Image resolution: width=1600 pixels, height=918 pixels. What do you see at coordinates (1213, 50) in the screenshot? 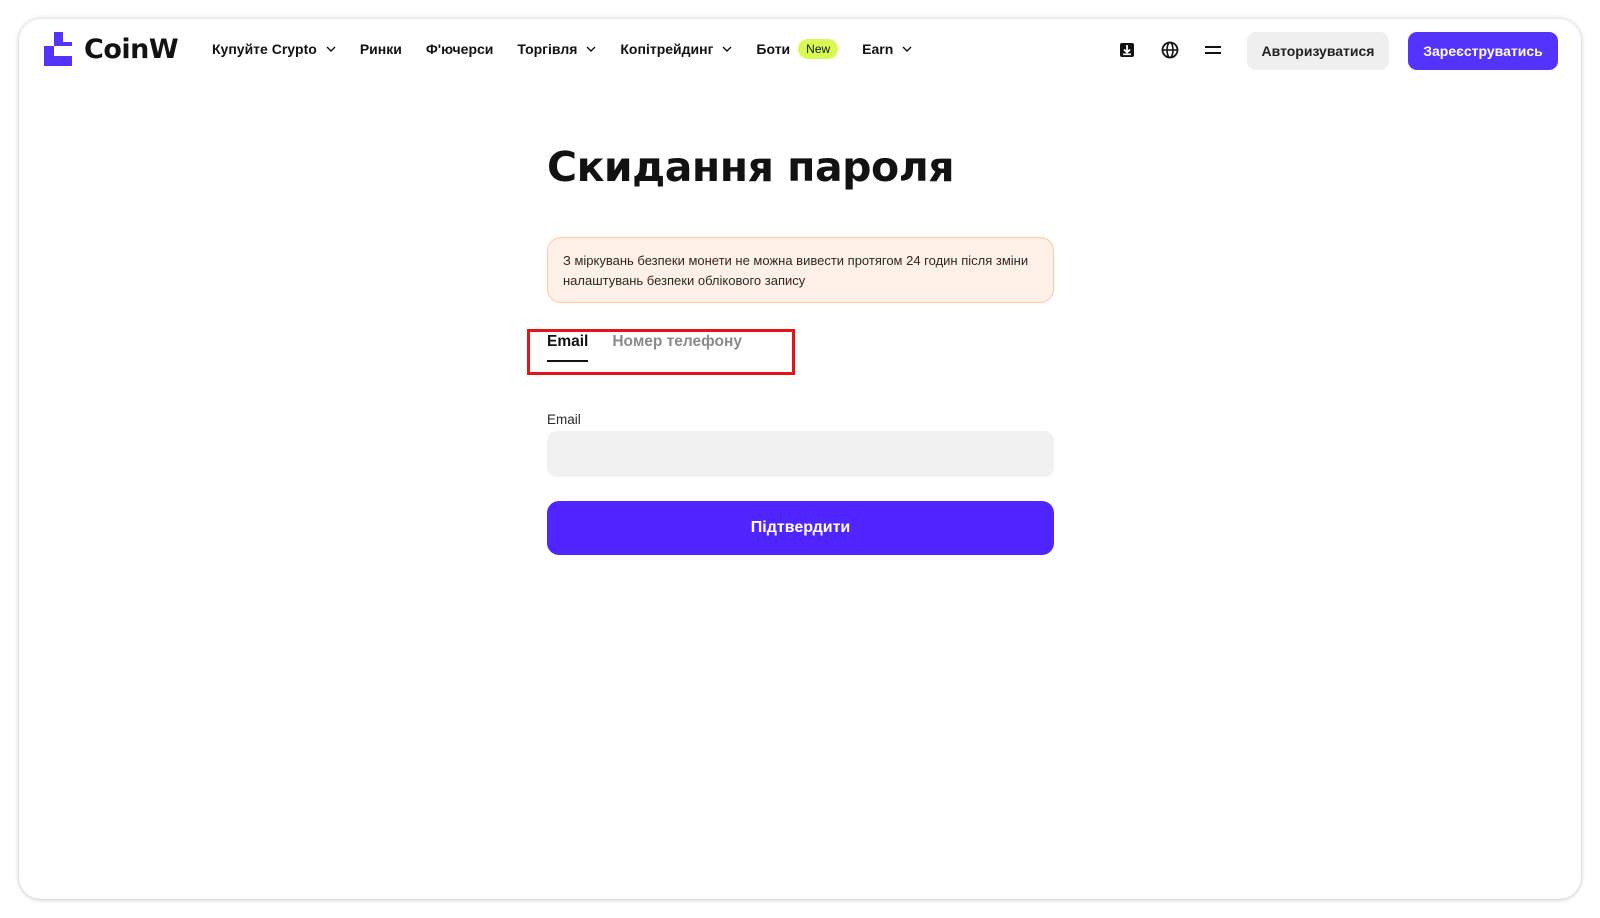
I see `menu-icon` at bounding box center [1213, 50].